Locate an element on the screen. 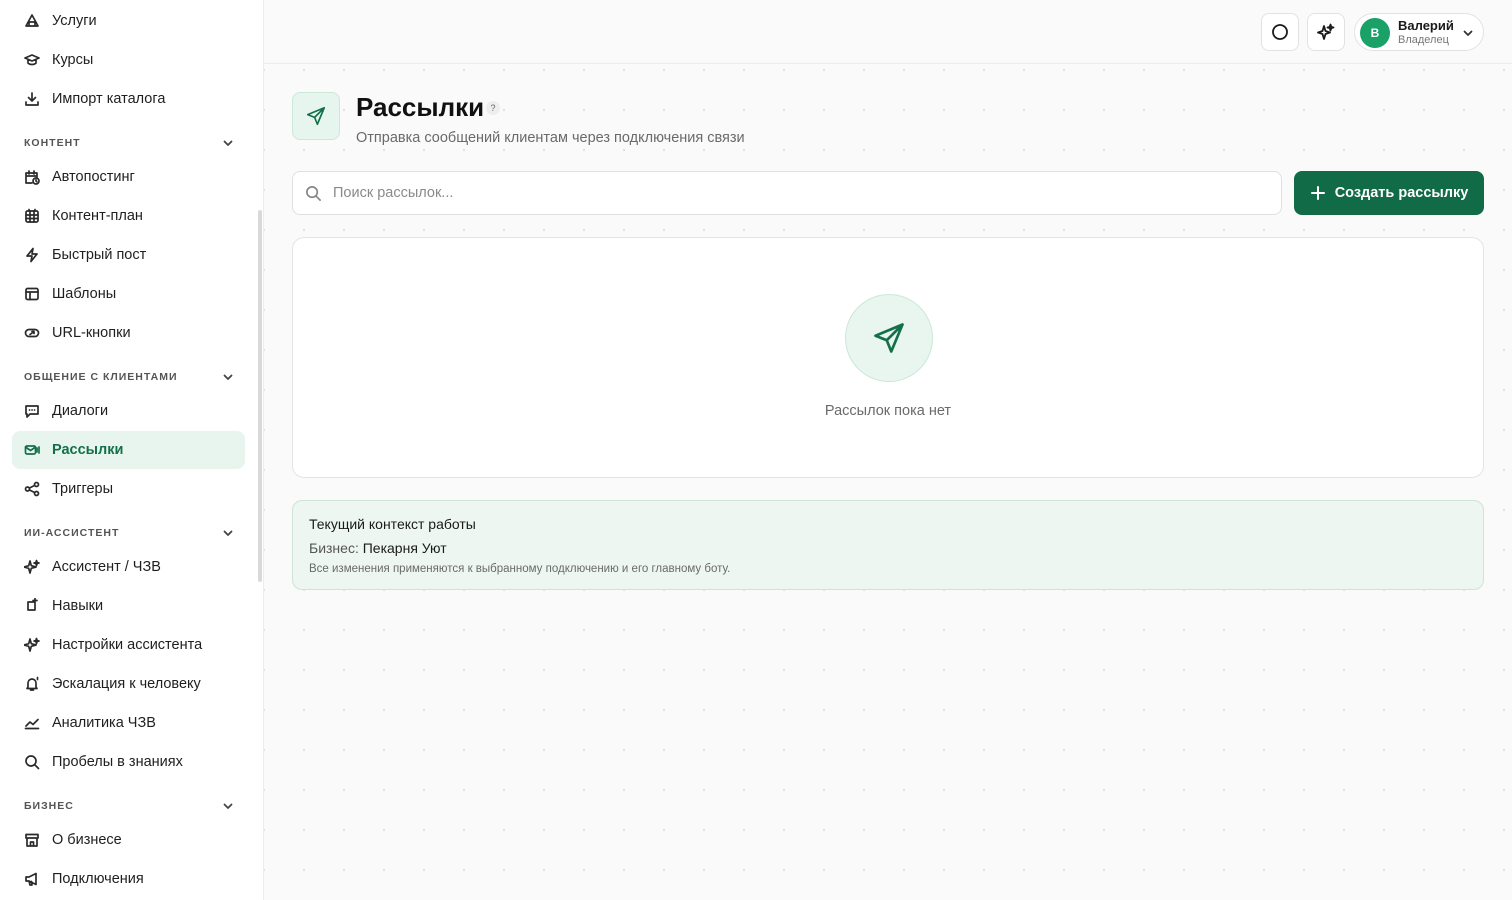 The height and width of the screenshot is (900, 1512). message-icon is located at coordinates (32, 411).